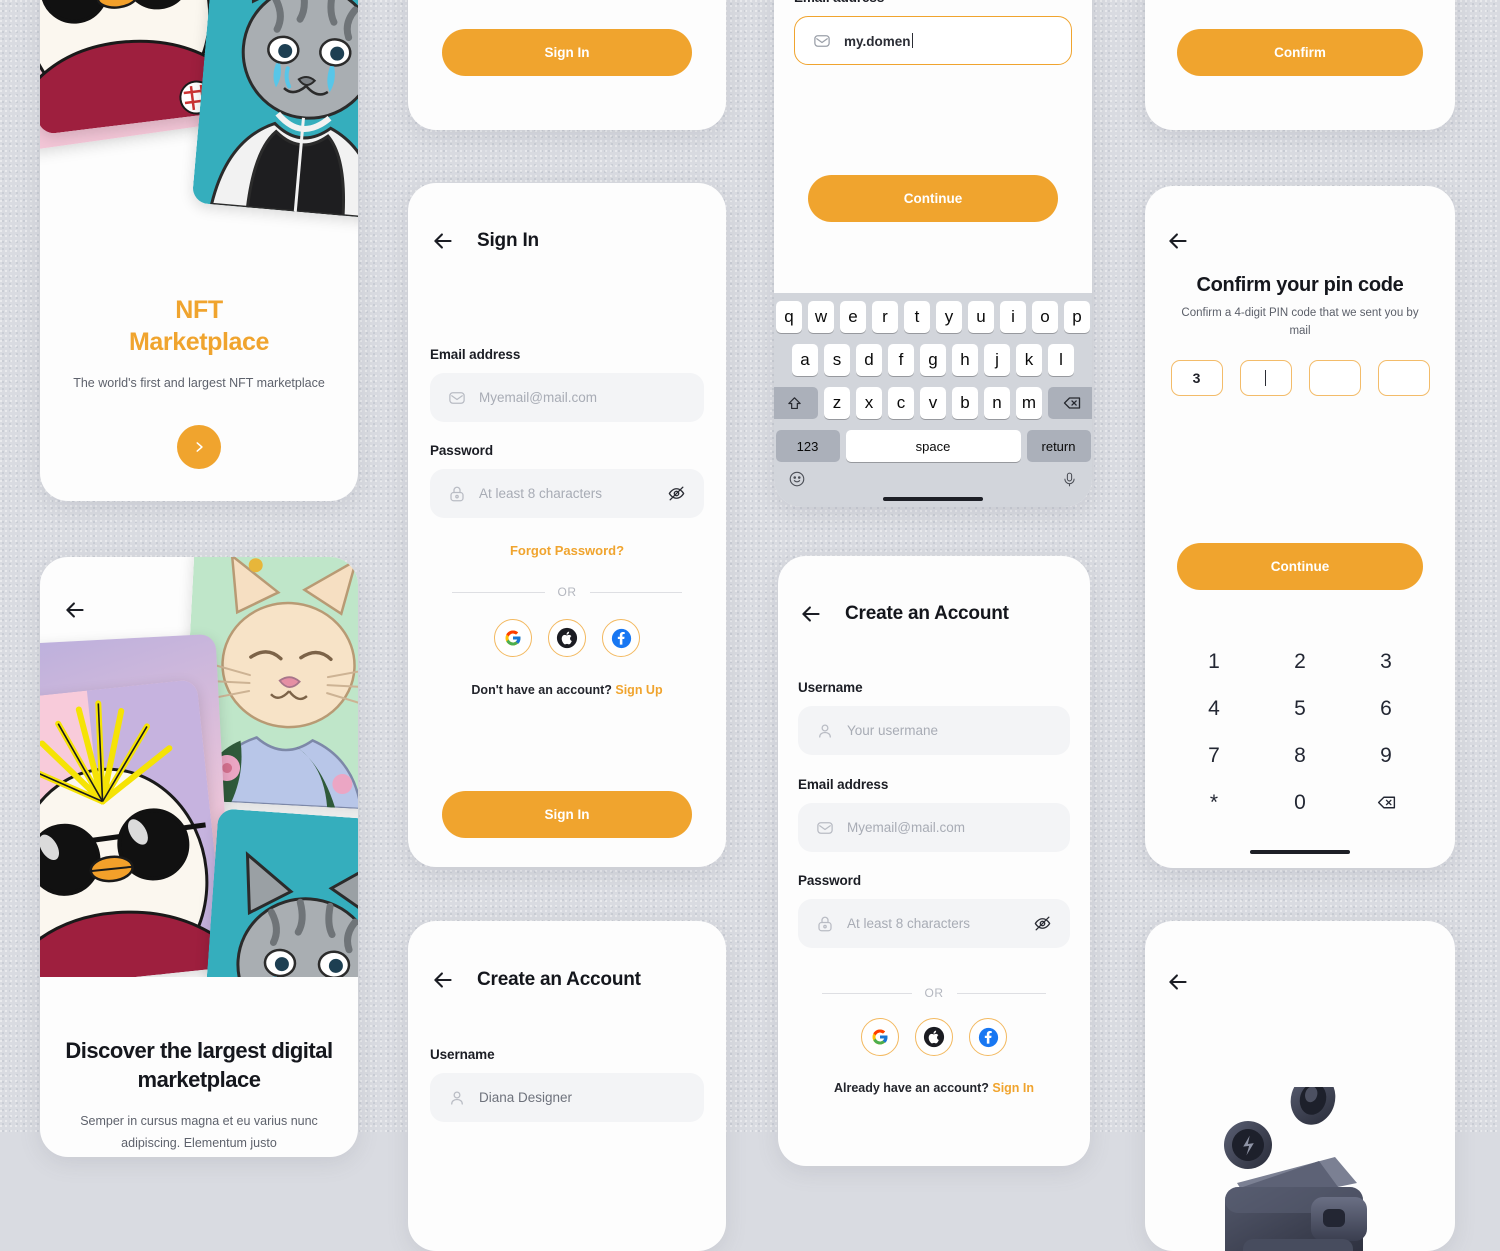 The image size is (1500, 1251). Describe the element at coordinates (1069, 479) in the screenshot. I see `microphone-icon` at that location.